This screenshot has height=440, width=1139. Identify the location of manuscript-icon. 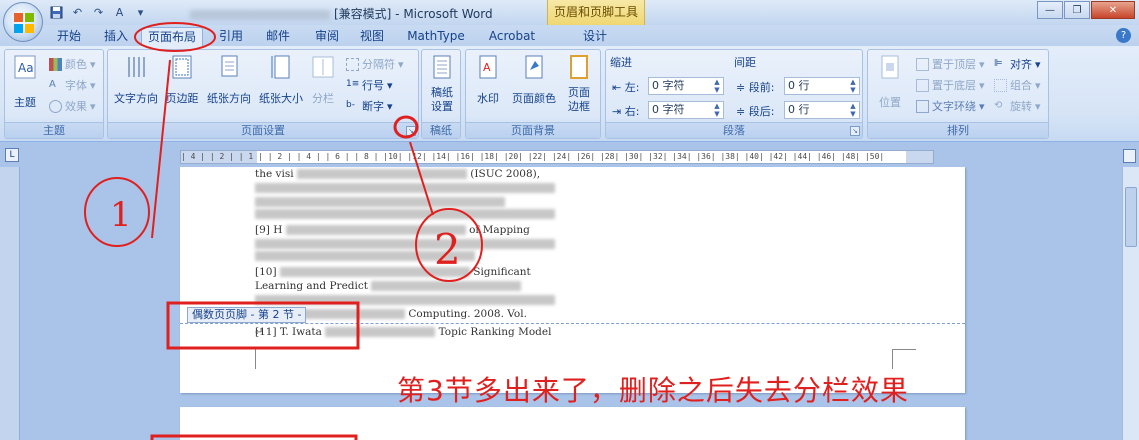
(442, 67).